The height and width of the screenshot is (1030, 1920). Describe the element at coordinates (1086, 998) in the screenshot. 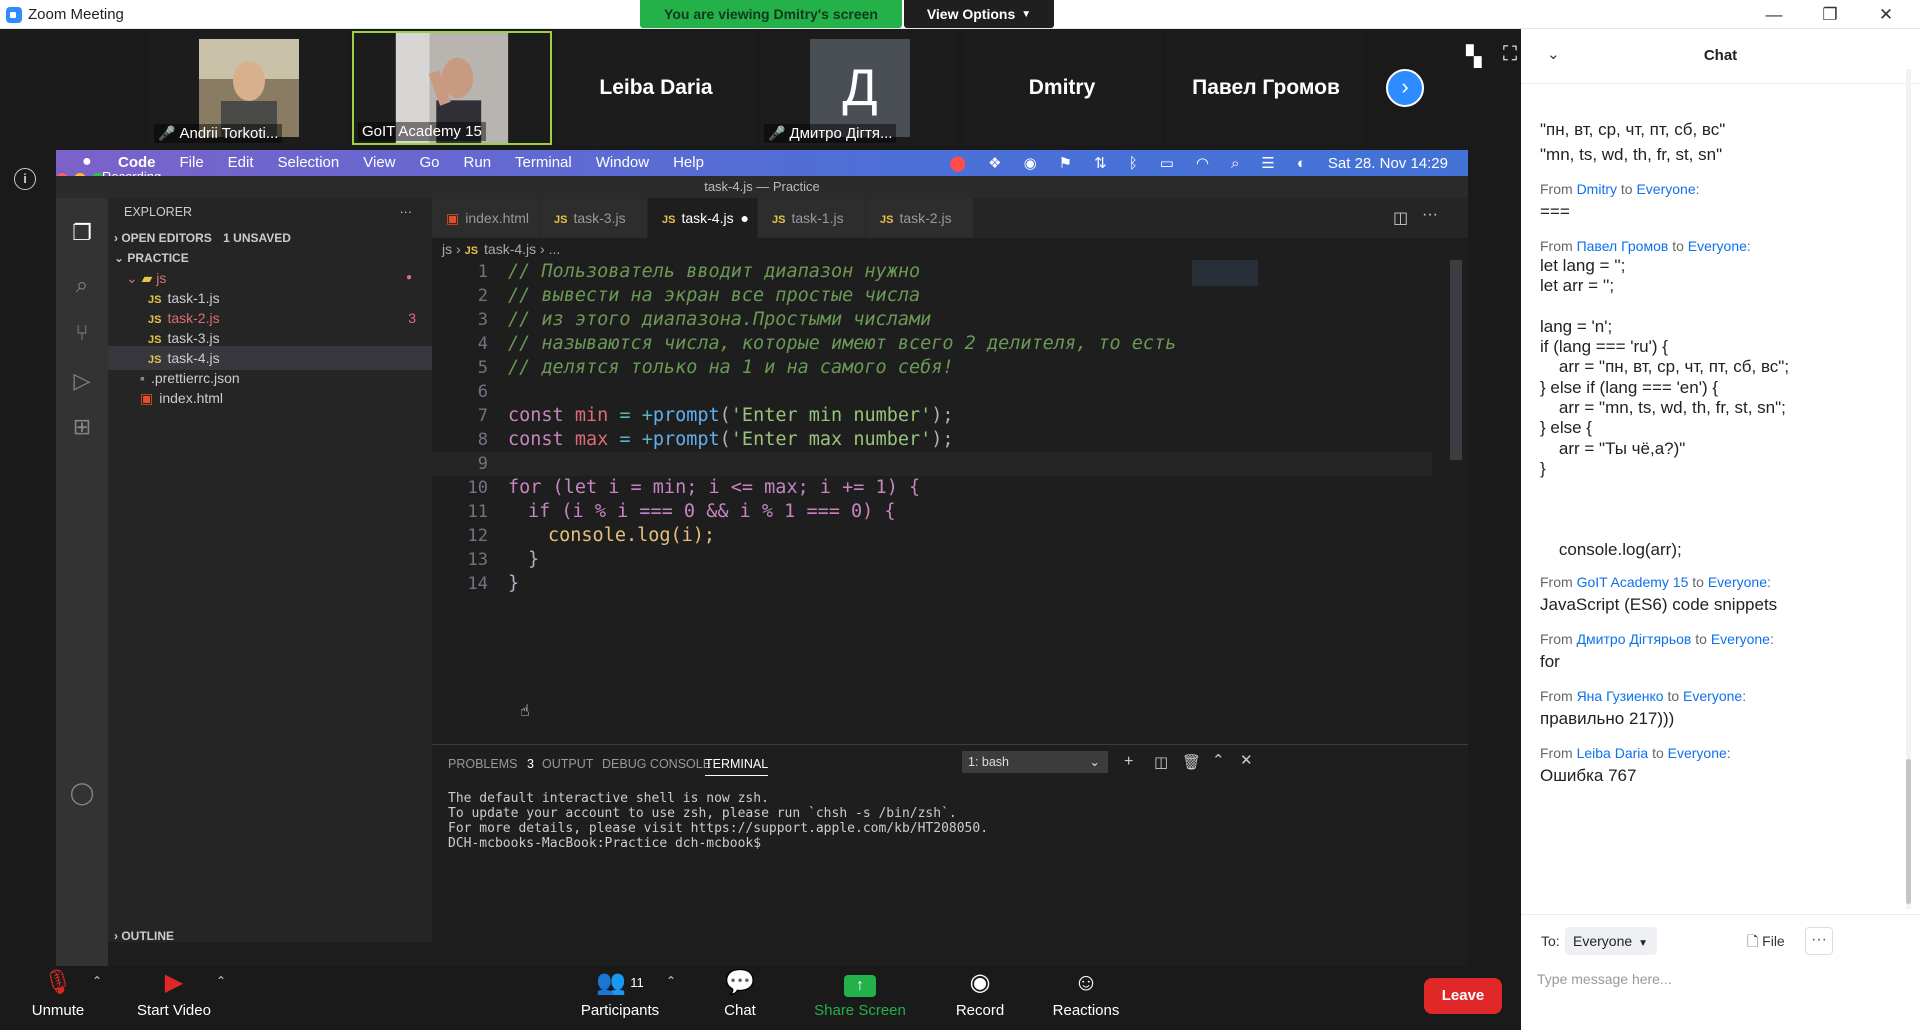

I see `reactions-button: ☺ Reactions` at that location.